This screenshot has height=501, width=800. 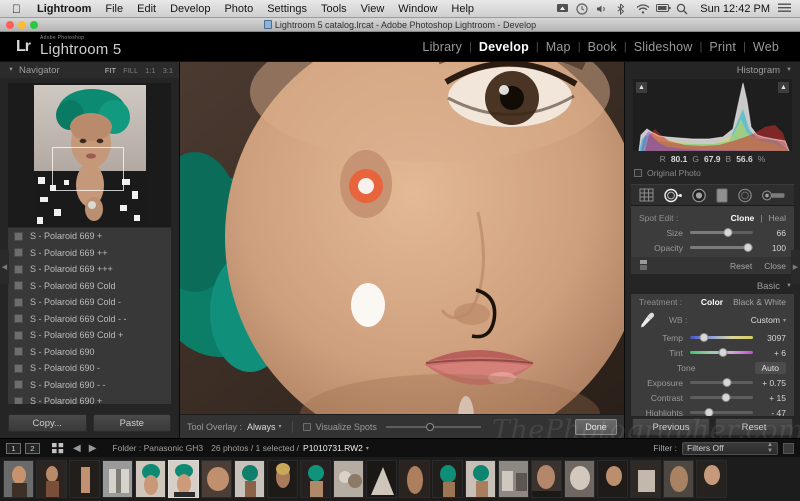 What do you see at coordinates (741, 266) in the screenshot?
I see `reset-spot-button: Reset` at bounding box center [741, 266].